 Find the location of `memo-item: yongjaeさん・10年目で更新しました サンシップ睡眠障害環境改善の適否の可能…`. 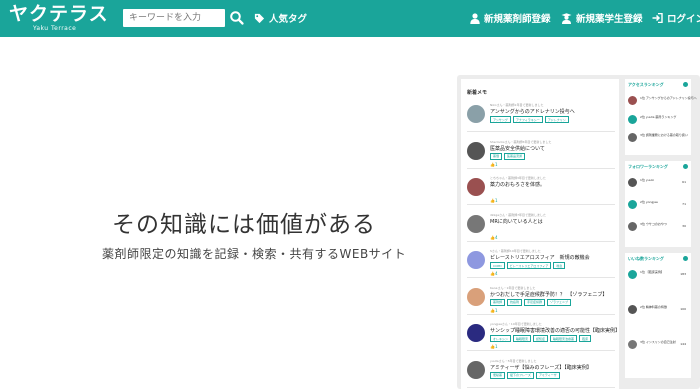

memo-item: yongjaeさん・10年目で更新しました サンシップ睡眠障害環境改善の適否の可能… is located at coordinates (543, 337).